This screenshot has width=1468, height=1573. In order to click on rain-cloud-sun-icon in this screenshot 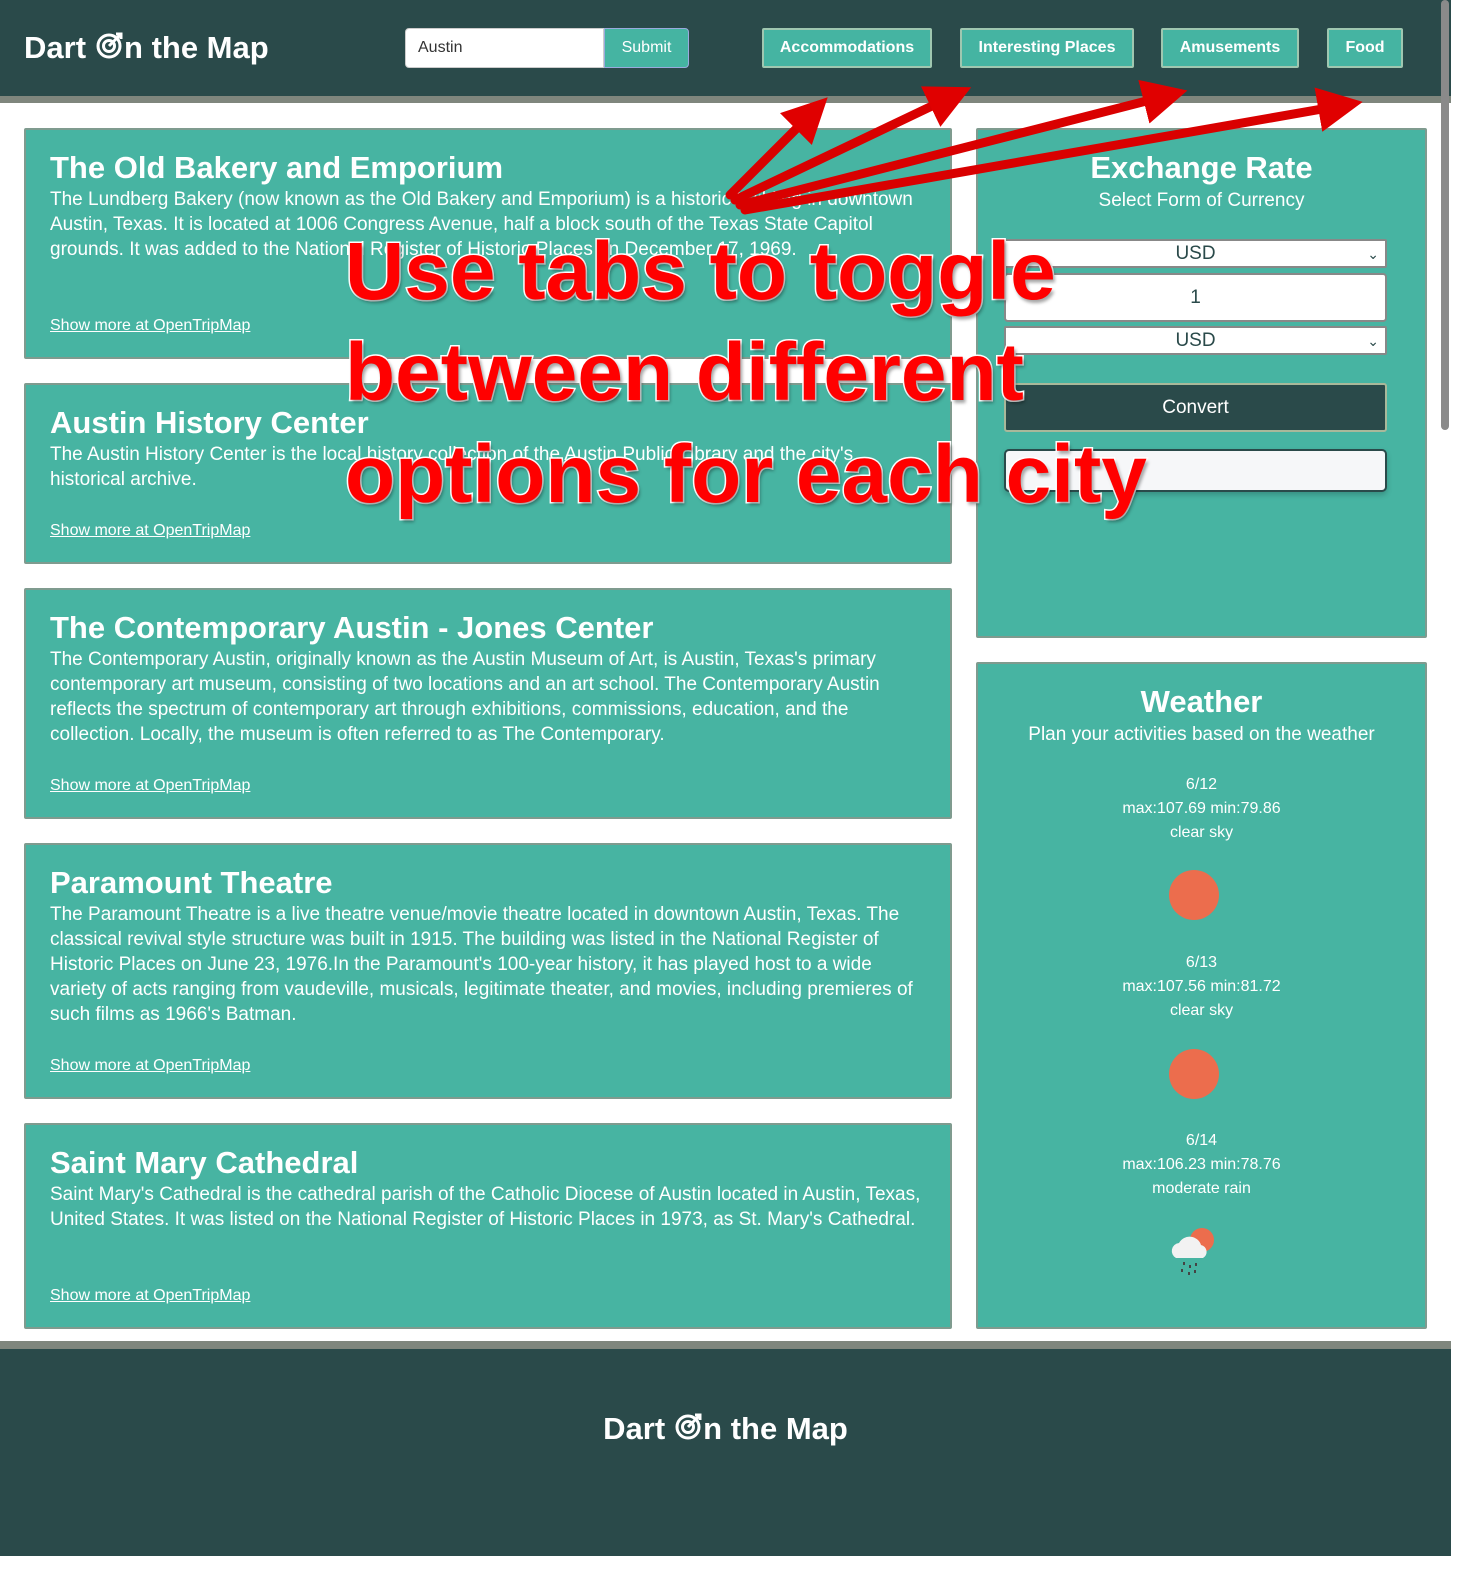, I will do `click(1192, 1251)`.